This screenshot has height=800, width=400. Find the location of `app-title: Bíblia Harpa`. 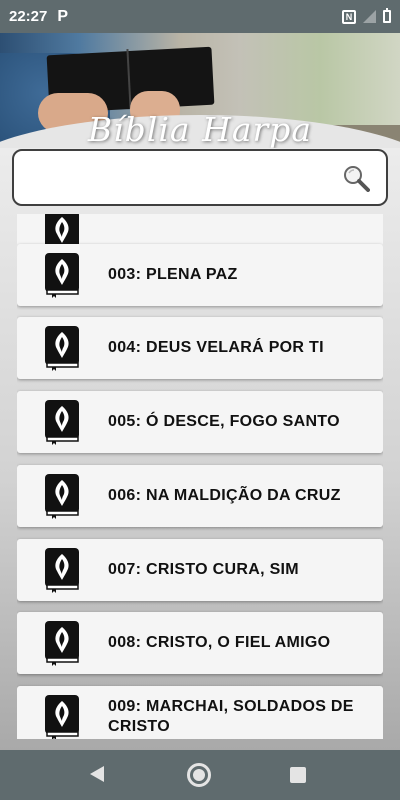

app-title: Bíblia Harpa is located at coordinates (200, 129).